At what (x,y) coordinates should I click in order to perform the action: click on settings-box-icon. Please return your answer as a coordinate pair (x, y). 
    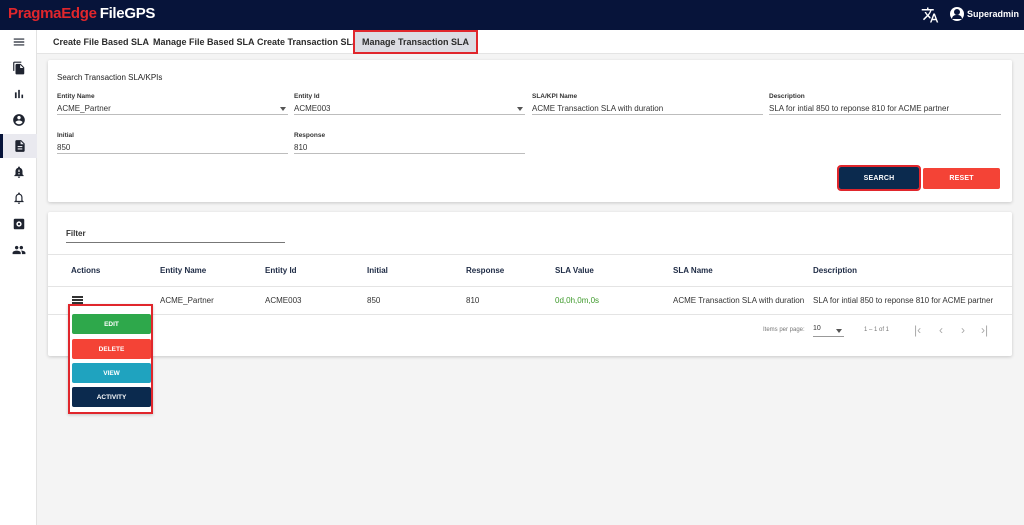
    Looking at the image, I should click on (18, 224).